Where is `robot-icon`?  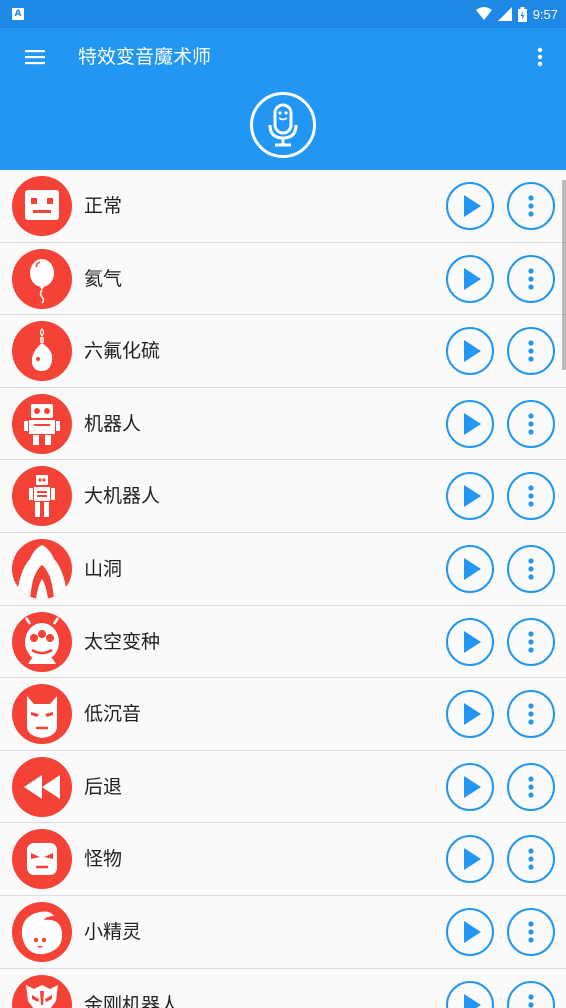
robot-icon is located at coordinates (42, 424).